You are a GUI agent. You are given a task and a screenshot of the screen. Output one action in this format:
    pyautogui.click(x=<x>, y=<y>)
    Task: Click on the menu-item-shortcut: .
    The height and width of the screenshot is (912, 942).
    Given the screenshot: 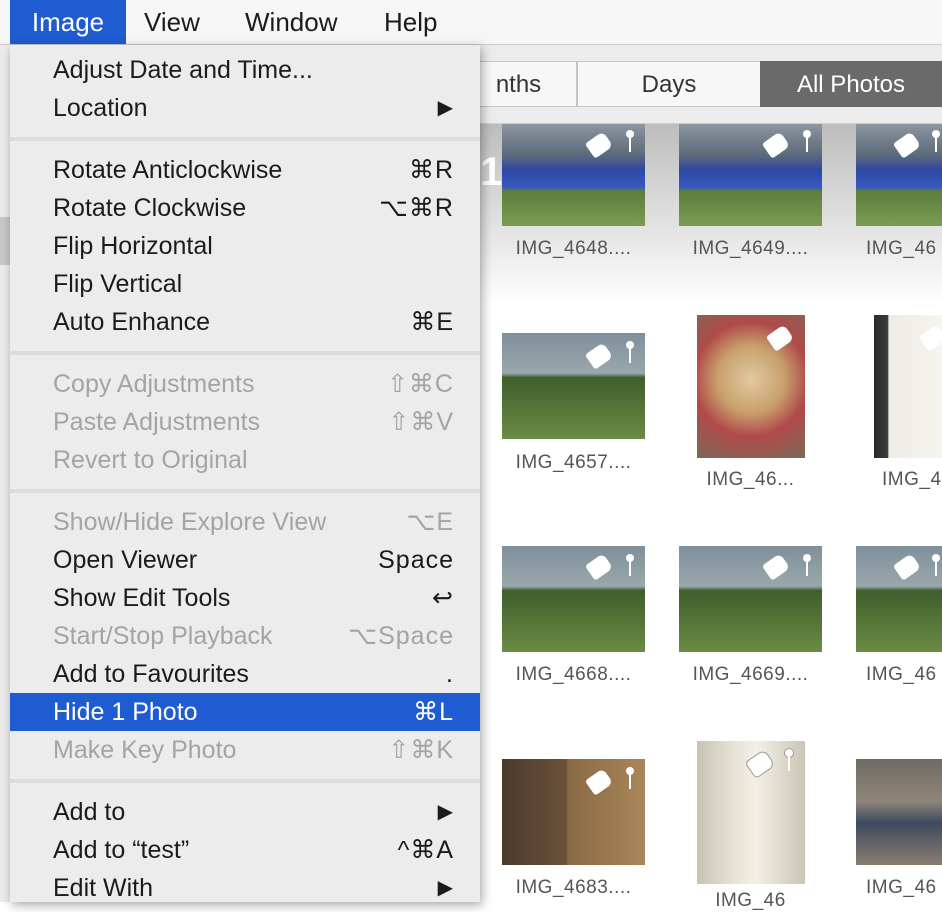 What is the action you would take?
    pyautogui.click(x=450, y=674)
    